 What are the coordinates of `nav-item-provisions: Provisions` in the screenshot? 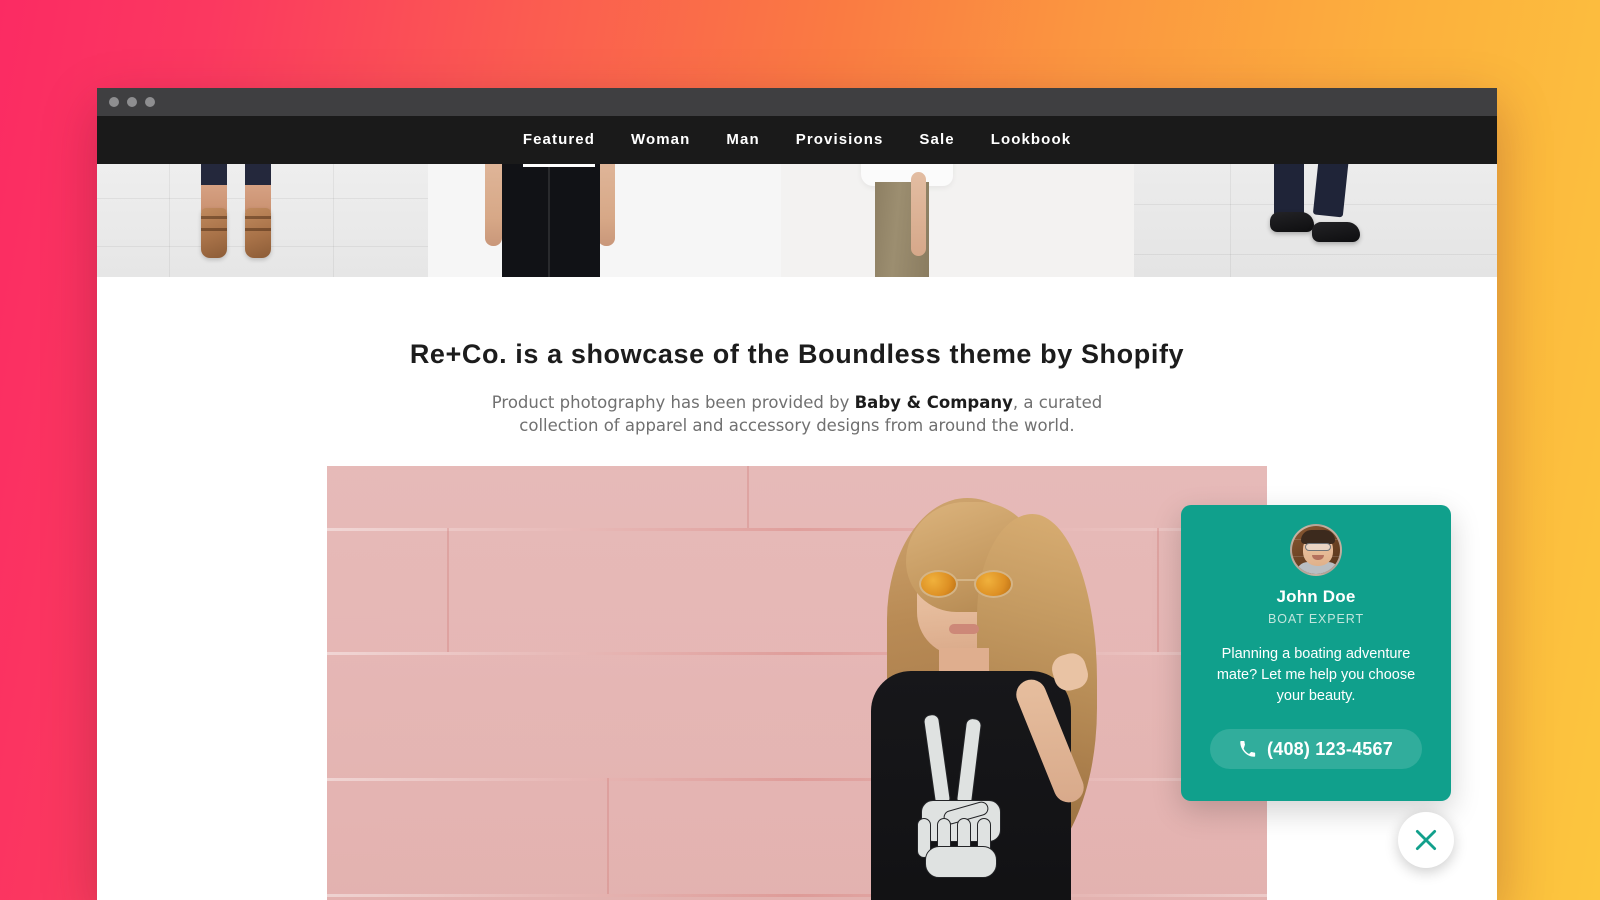 It's located at (840, 140).